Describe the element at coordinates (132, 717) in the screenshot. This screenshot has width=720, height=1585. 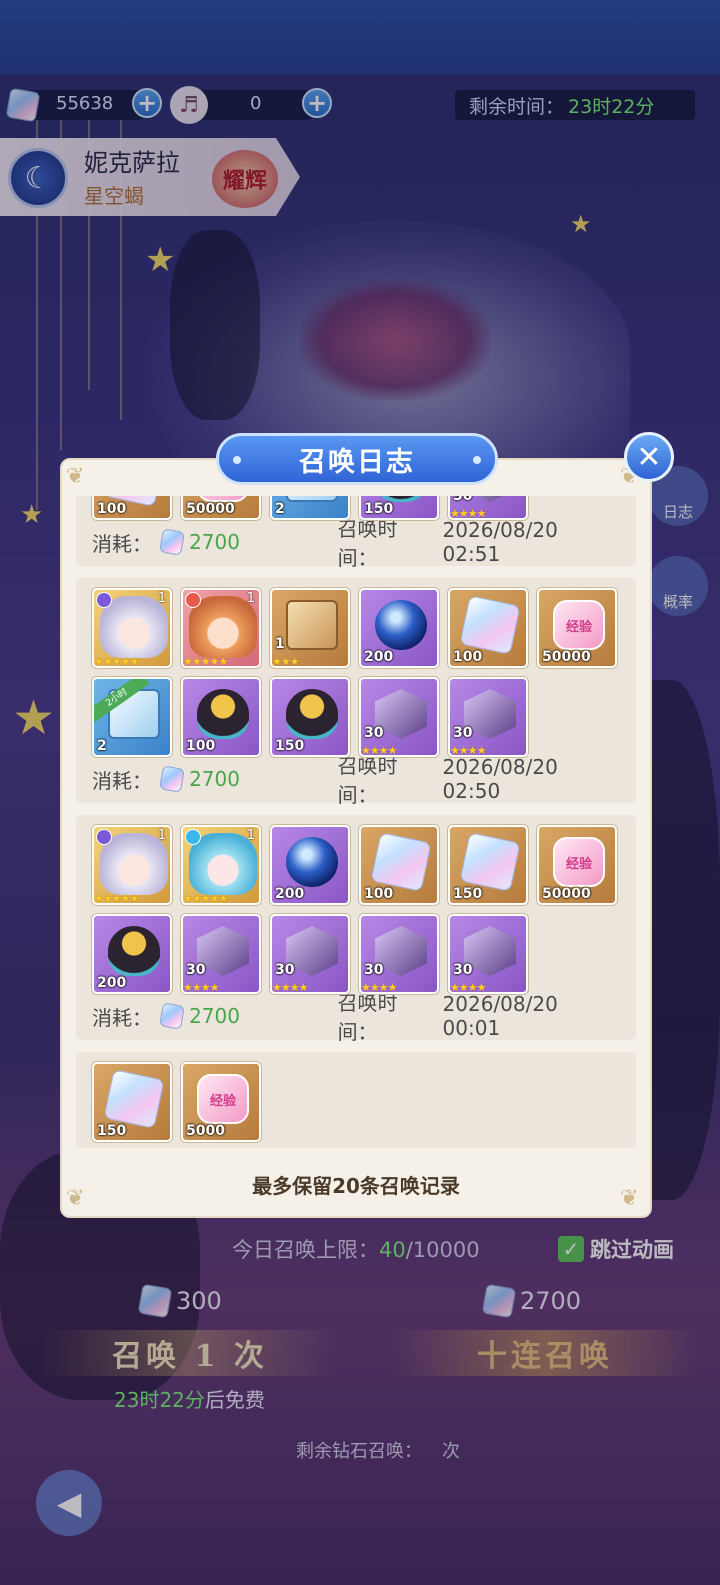
I see `reward-item: 2小时 2` at that location.